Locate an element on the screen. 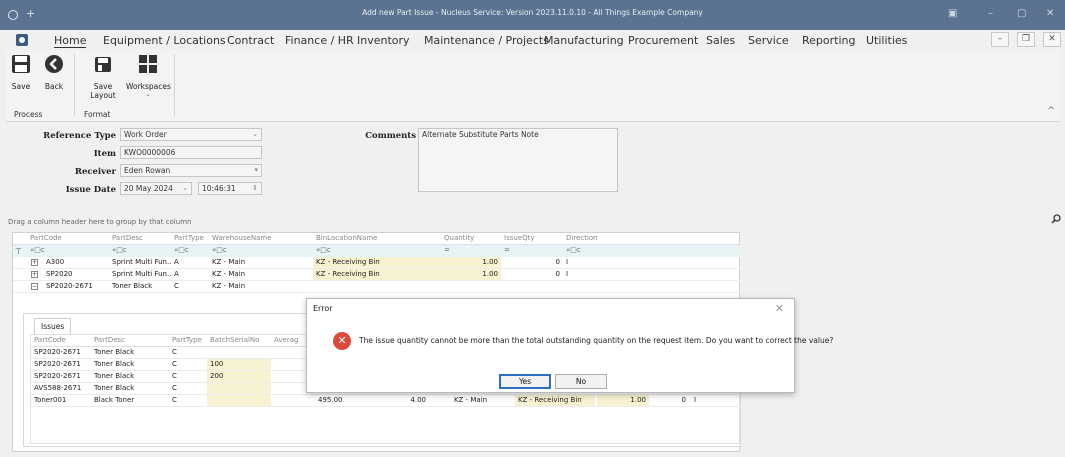  cell-partcode: AVS588-2671 is located at coordinates (58, 388).